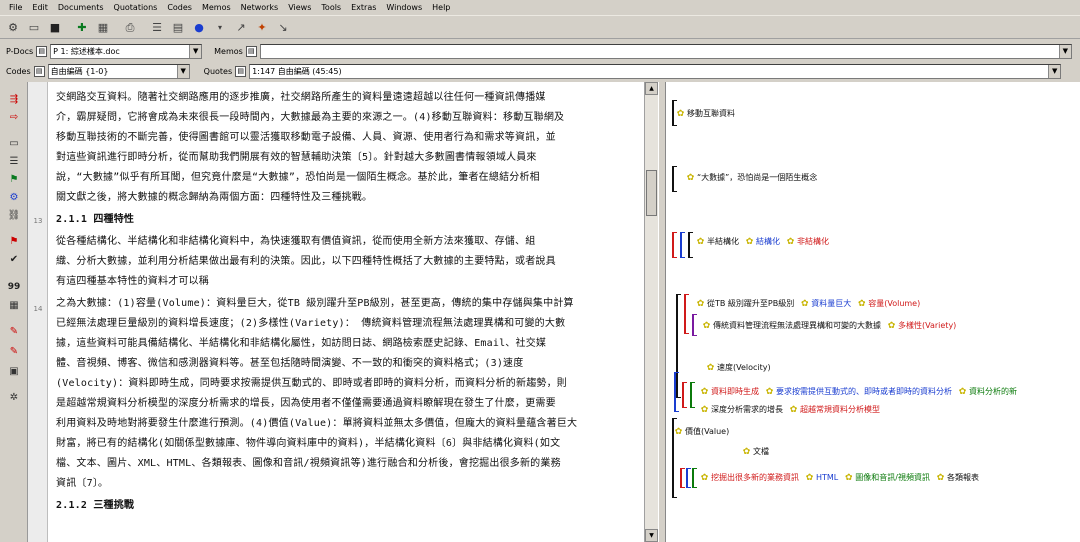 The width and height of the screenshot is (1080, 542). I want to click on codes-manager-icon: ▤, so click(39, 71).